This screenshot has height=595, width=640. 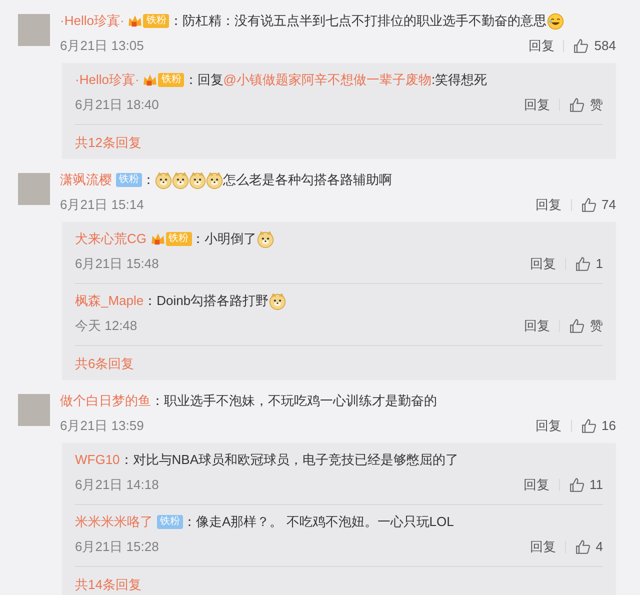 What do you see at coordinates (117, 105) in the screenshot?
I see `timestamp: 6月21日 18:40` at bounding box center [117, 105].